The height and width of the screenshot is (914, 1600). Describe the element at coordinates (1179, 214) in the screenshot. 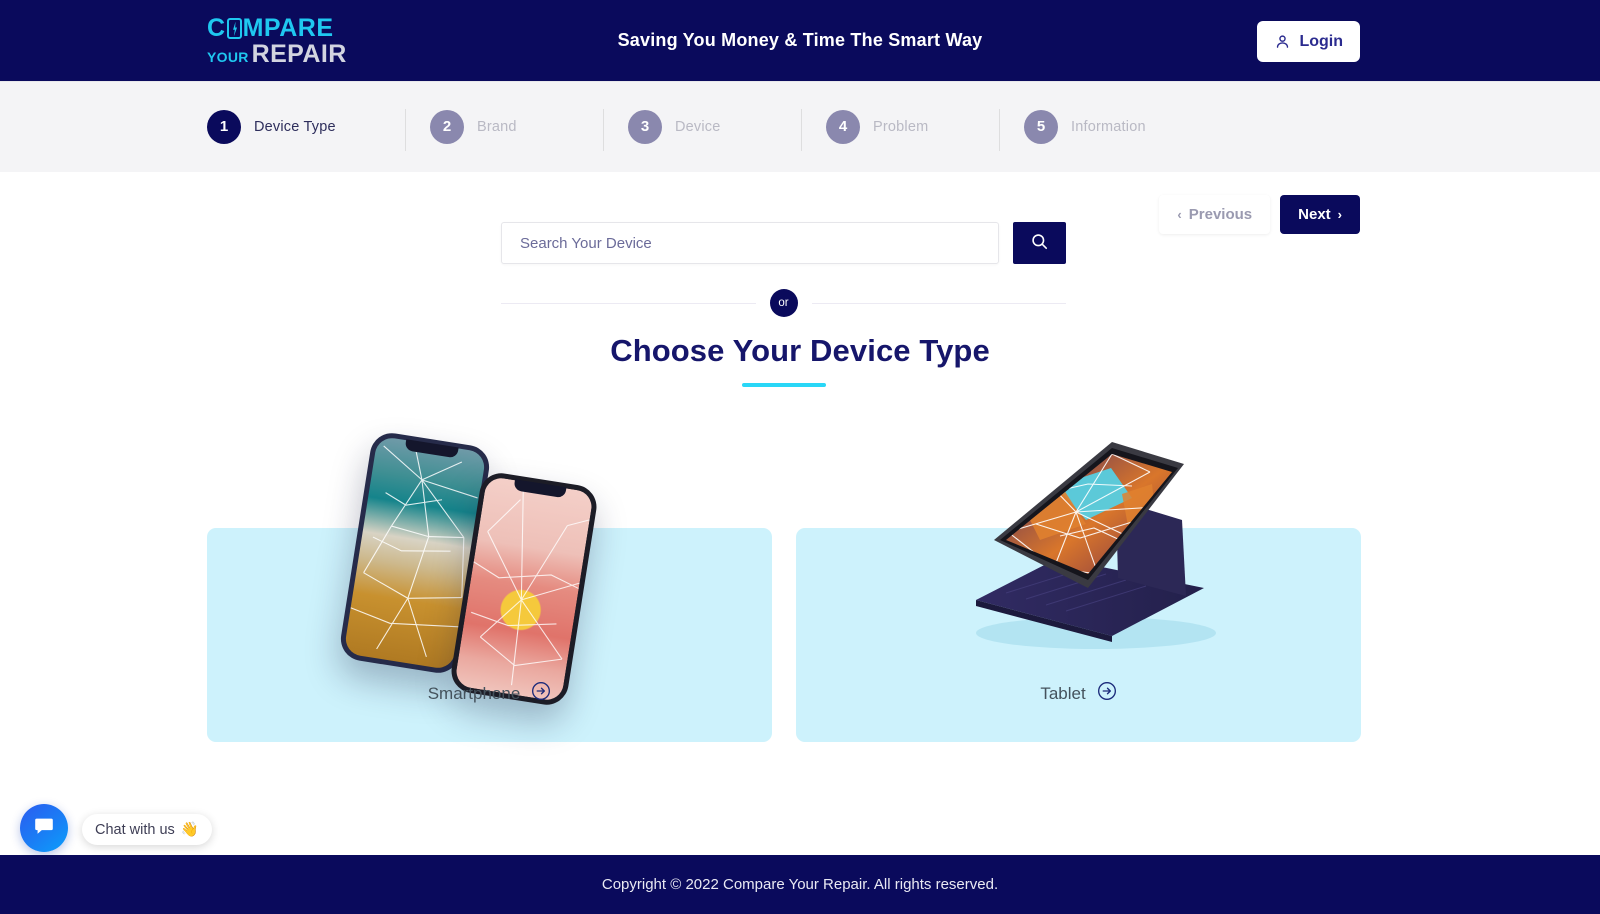

I see `chevron-left-icon: ‹` at that location.